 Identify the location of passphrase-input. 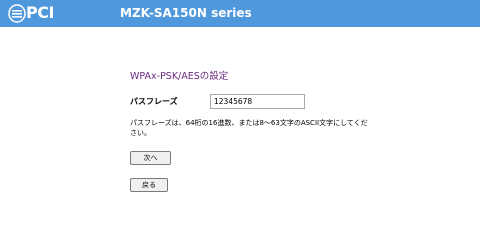
(257, 101).